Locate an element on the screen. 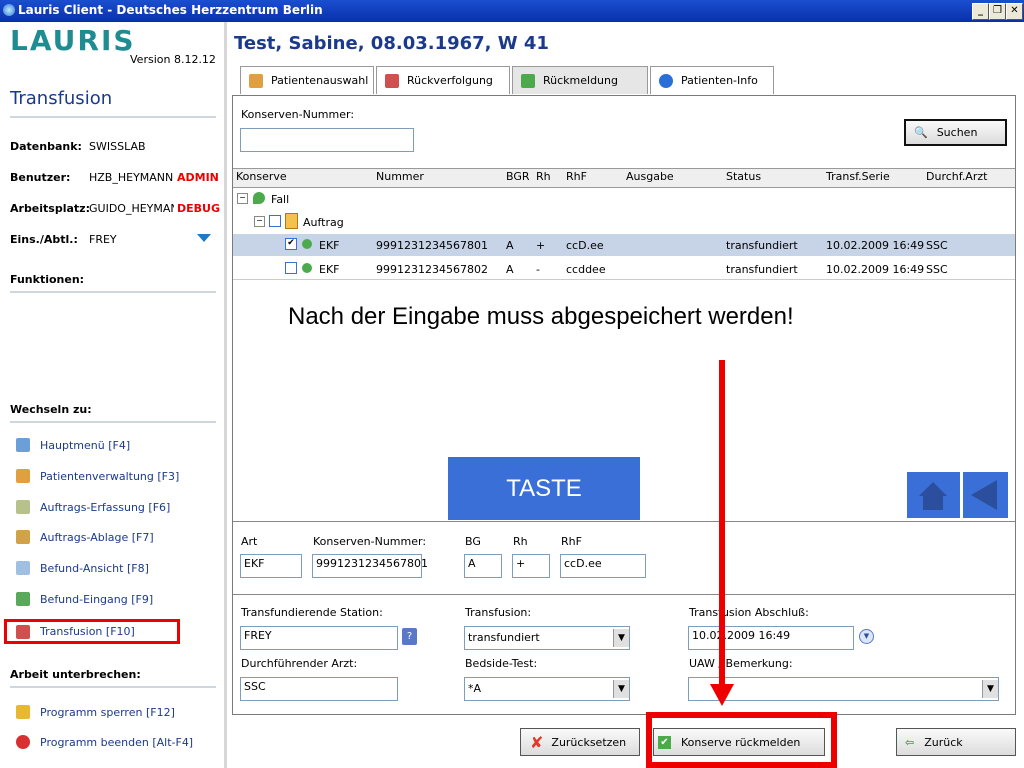 The width and height of the screenshot is (1024, 768). database-label: Datenbank: is located at coordinates (46, 146).